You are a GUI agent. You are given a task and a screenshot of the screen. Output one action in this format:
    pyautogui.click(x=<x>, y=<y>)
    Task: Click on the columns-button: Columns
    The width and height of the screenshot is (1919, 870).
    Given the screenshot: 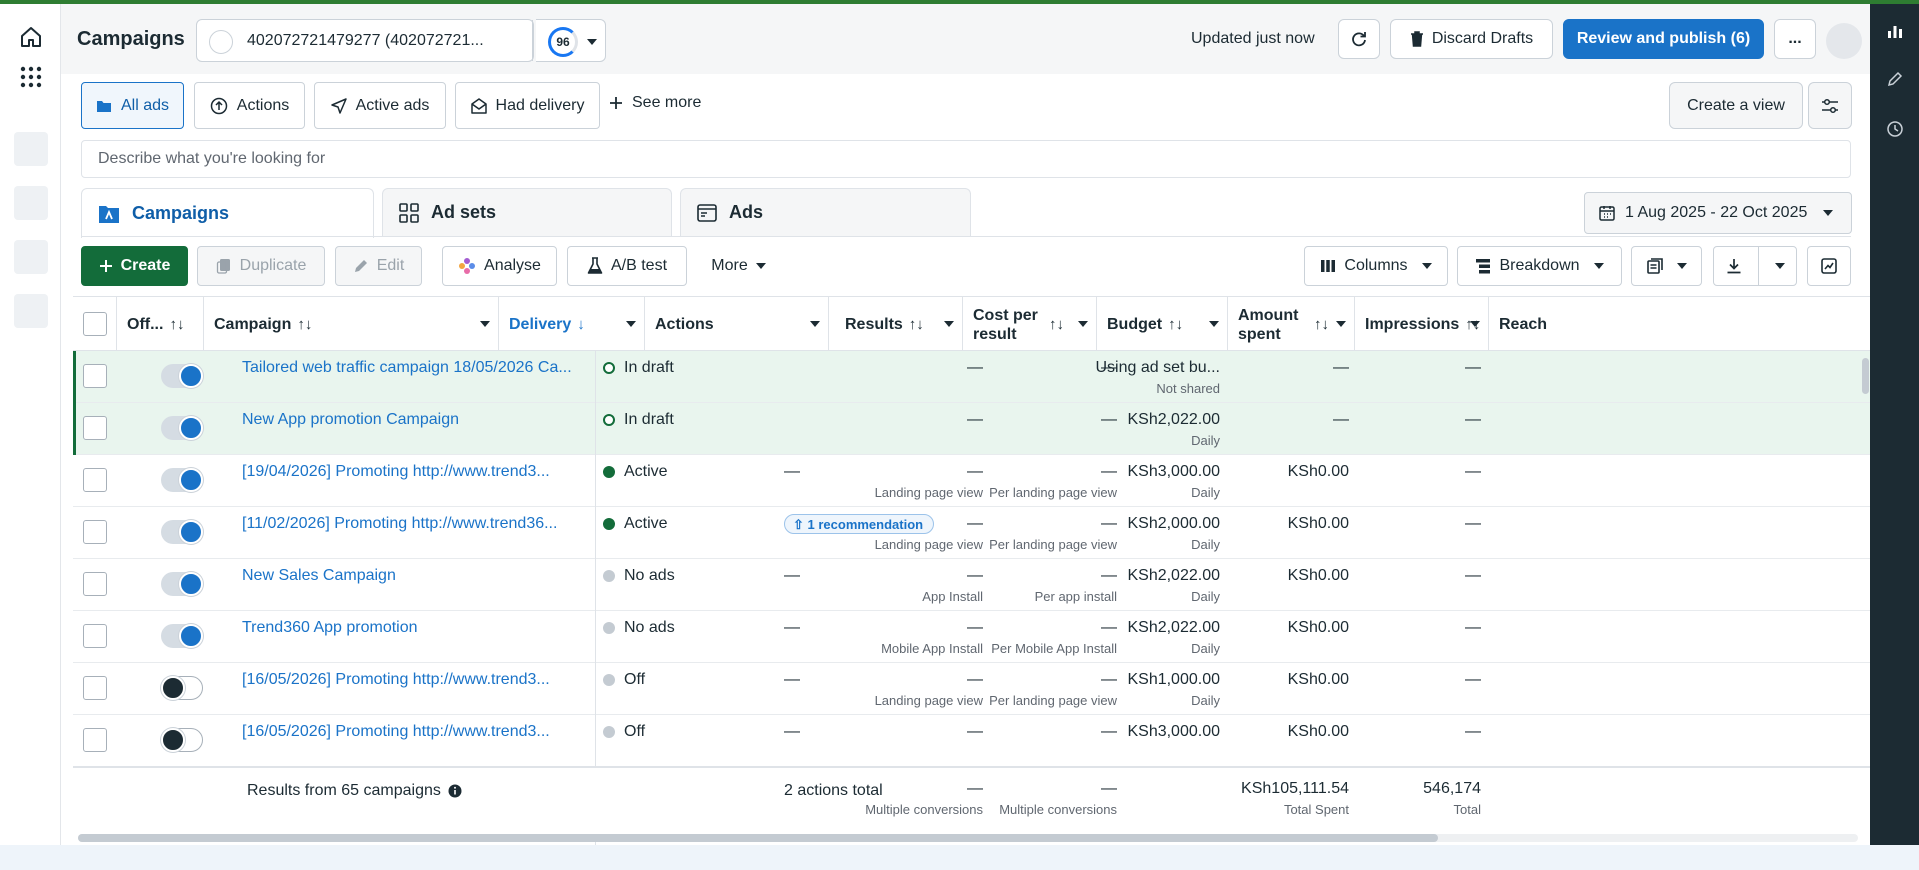 What is the action you would take?
    pyautogui.click(x=1376, y=266)
    